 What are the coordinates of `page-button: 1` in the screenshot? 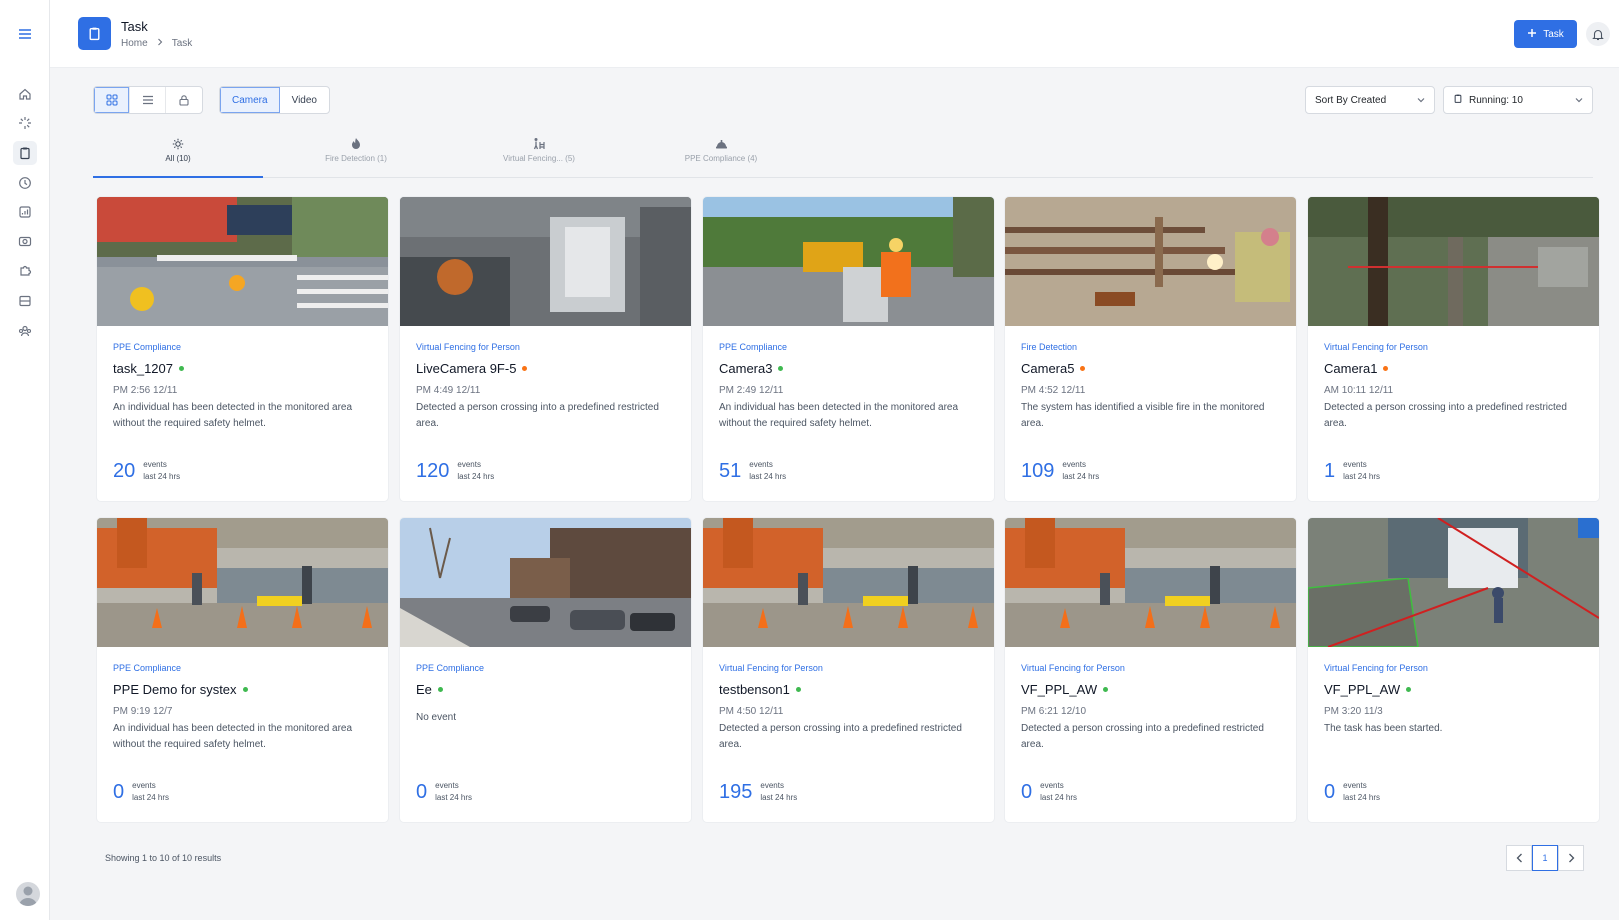 It's located at (1545, 858).